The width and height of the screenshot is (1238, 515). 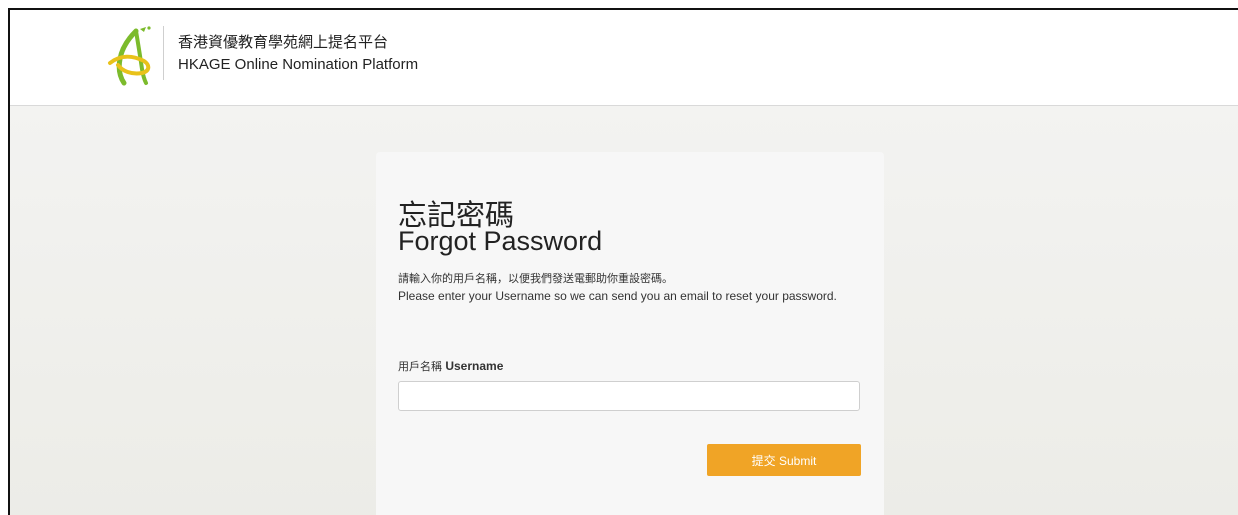 What do you see at coordinates (298, 64) in the screenshot?
I see `brand-title-english: HKAGE Online Nomination Platform` at bounding box center [298, 64].